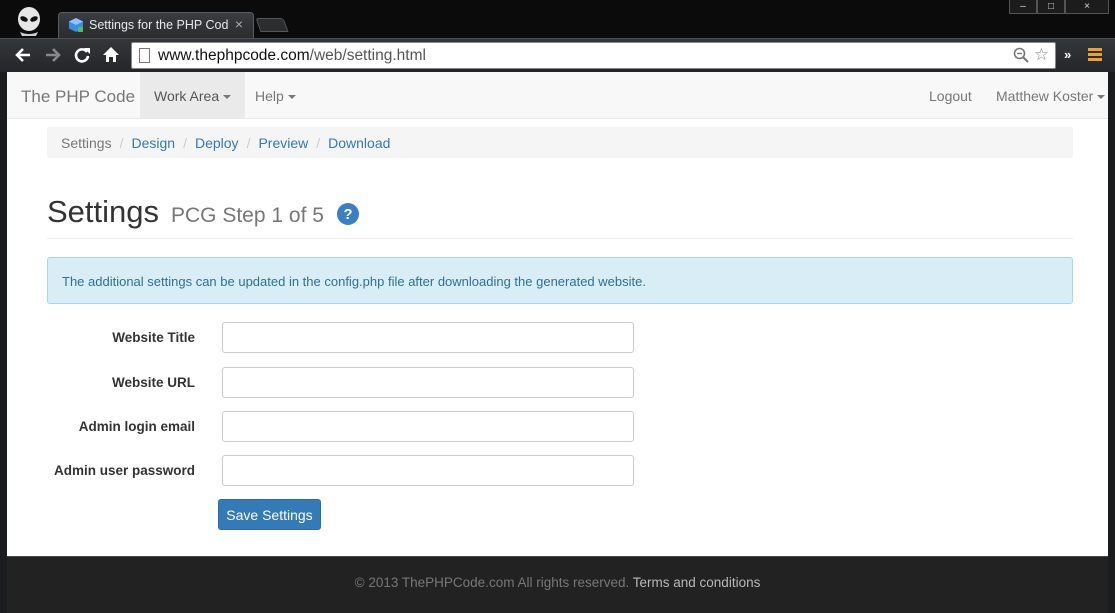  Describe the element at coordinates (428, 426) in the screenshot. I see `admin-email-input` at that location.